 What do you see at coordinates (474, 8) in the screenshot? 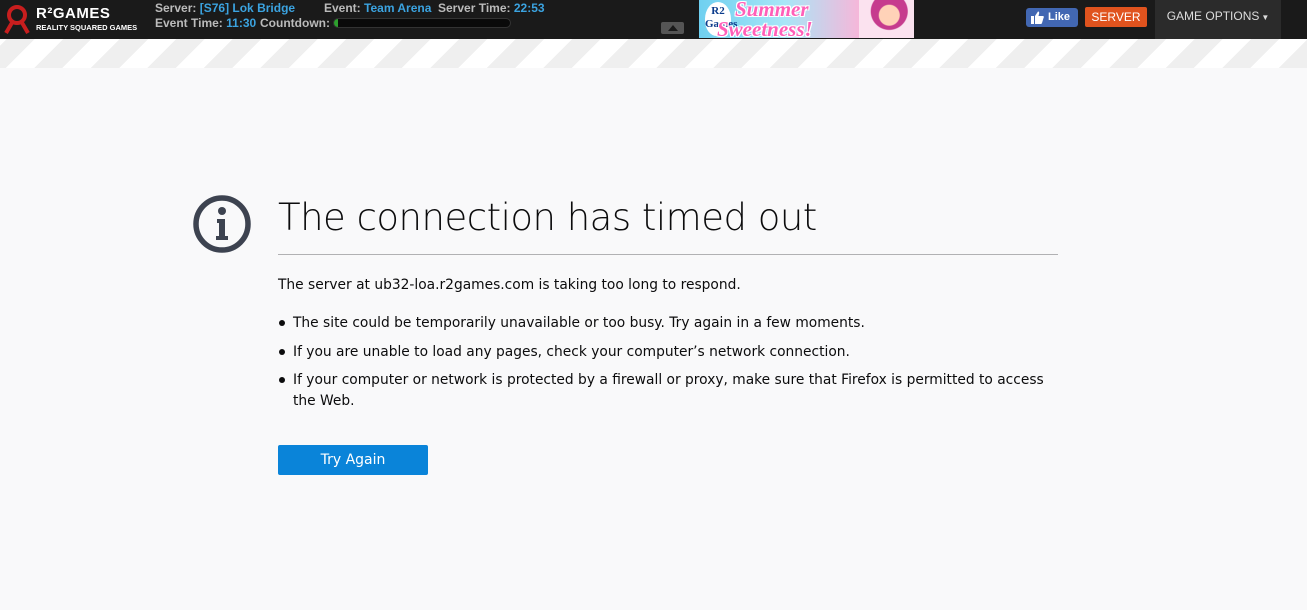
I see `server-time-label: Server Time:` at bounding box center [474, 8].